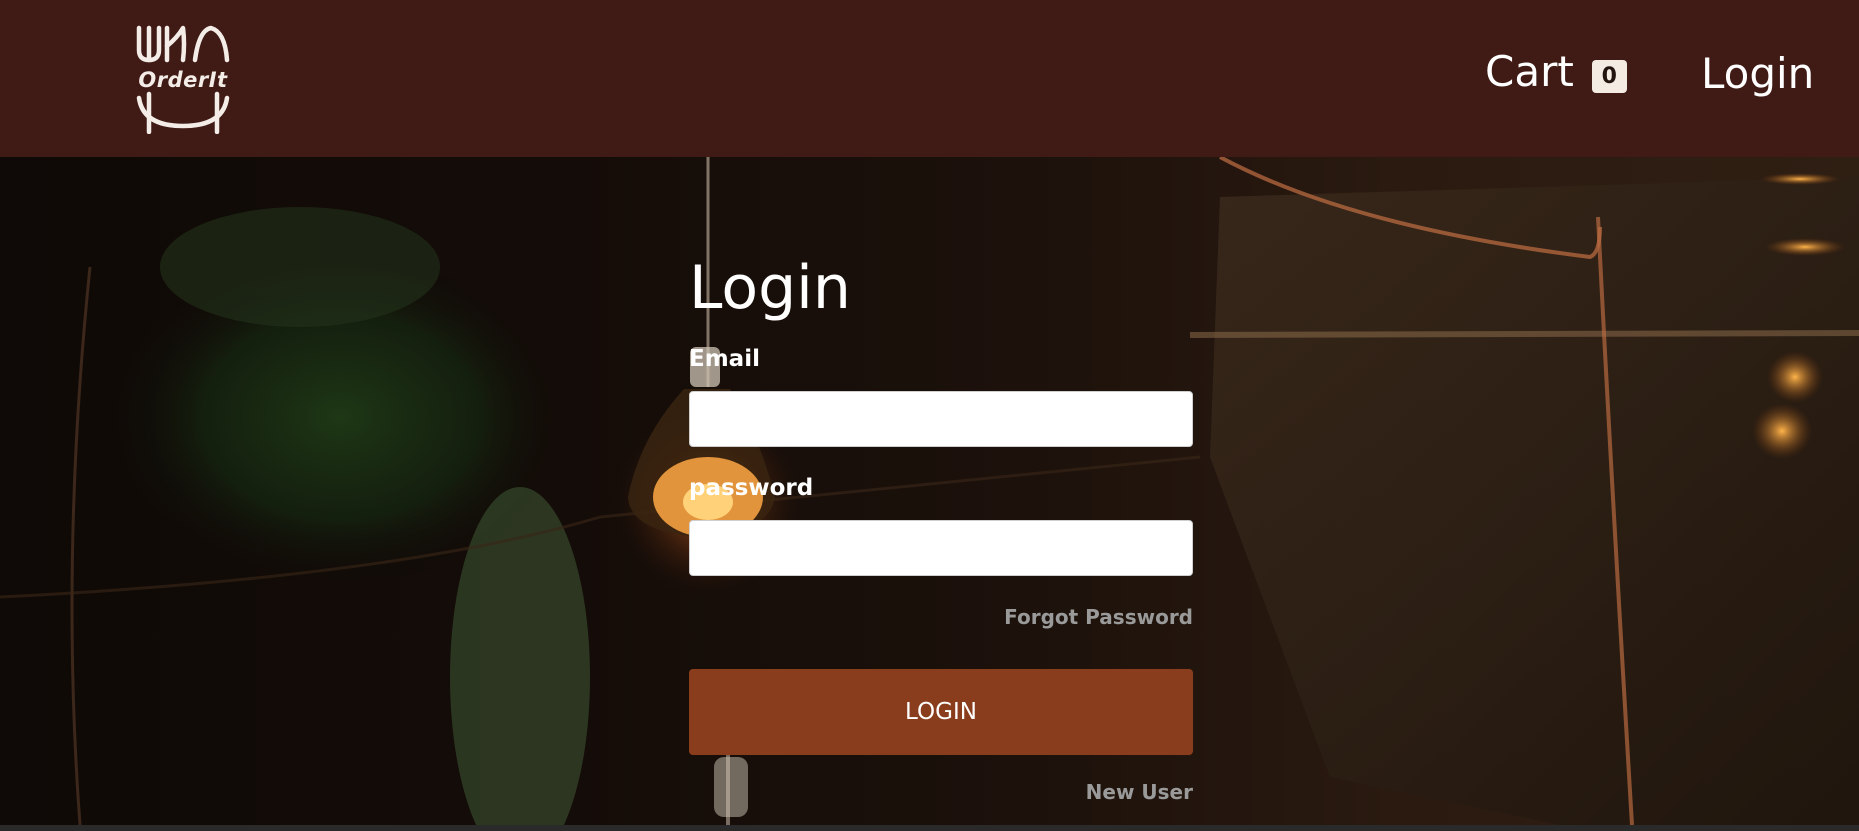  Describe the element at coordinates (1098, 617) in the screenshot. I see `forgot-password-link: Forgot Password` at that location.